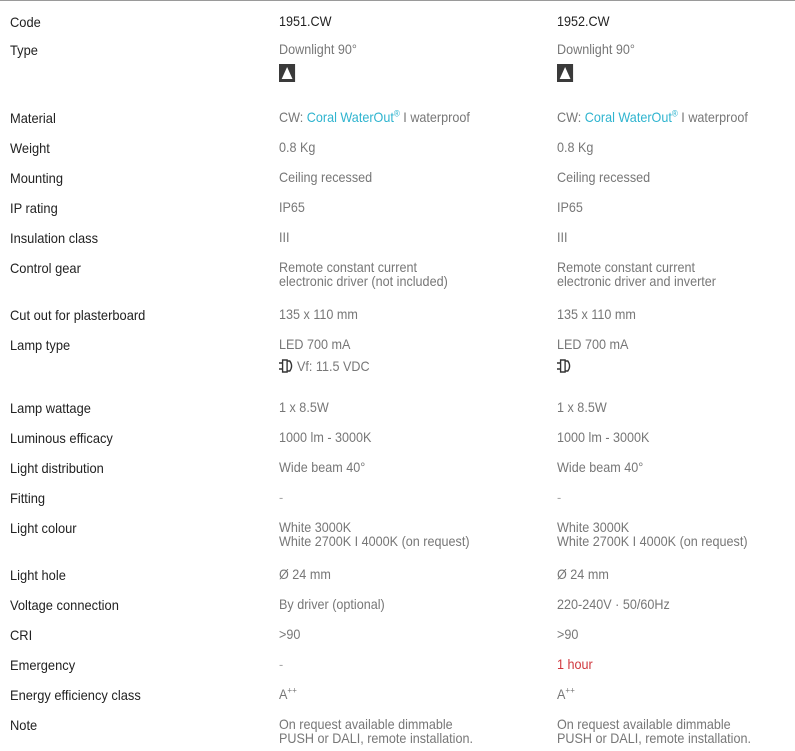 The image size is (795, 751). What do you see at coordinates (636, 281) in the screenshot?
I see `line-2: electronic driver and inverter` at bounding box center [636, 281].